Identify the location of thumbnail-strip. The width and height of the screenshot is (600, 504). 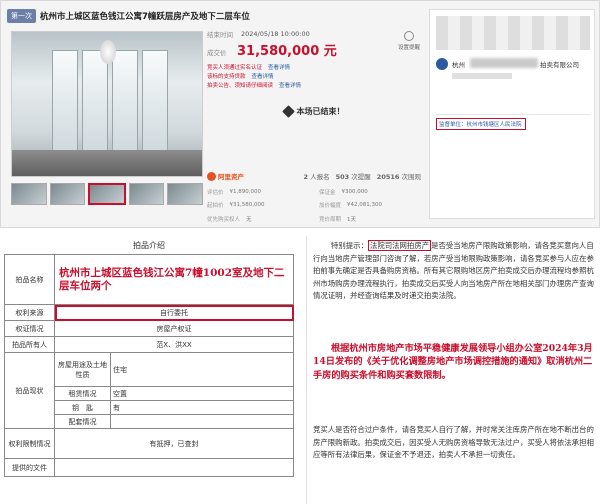
(107, 194).